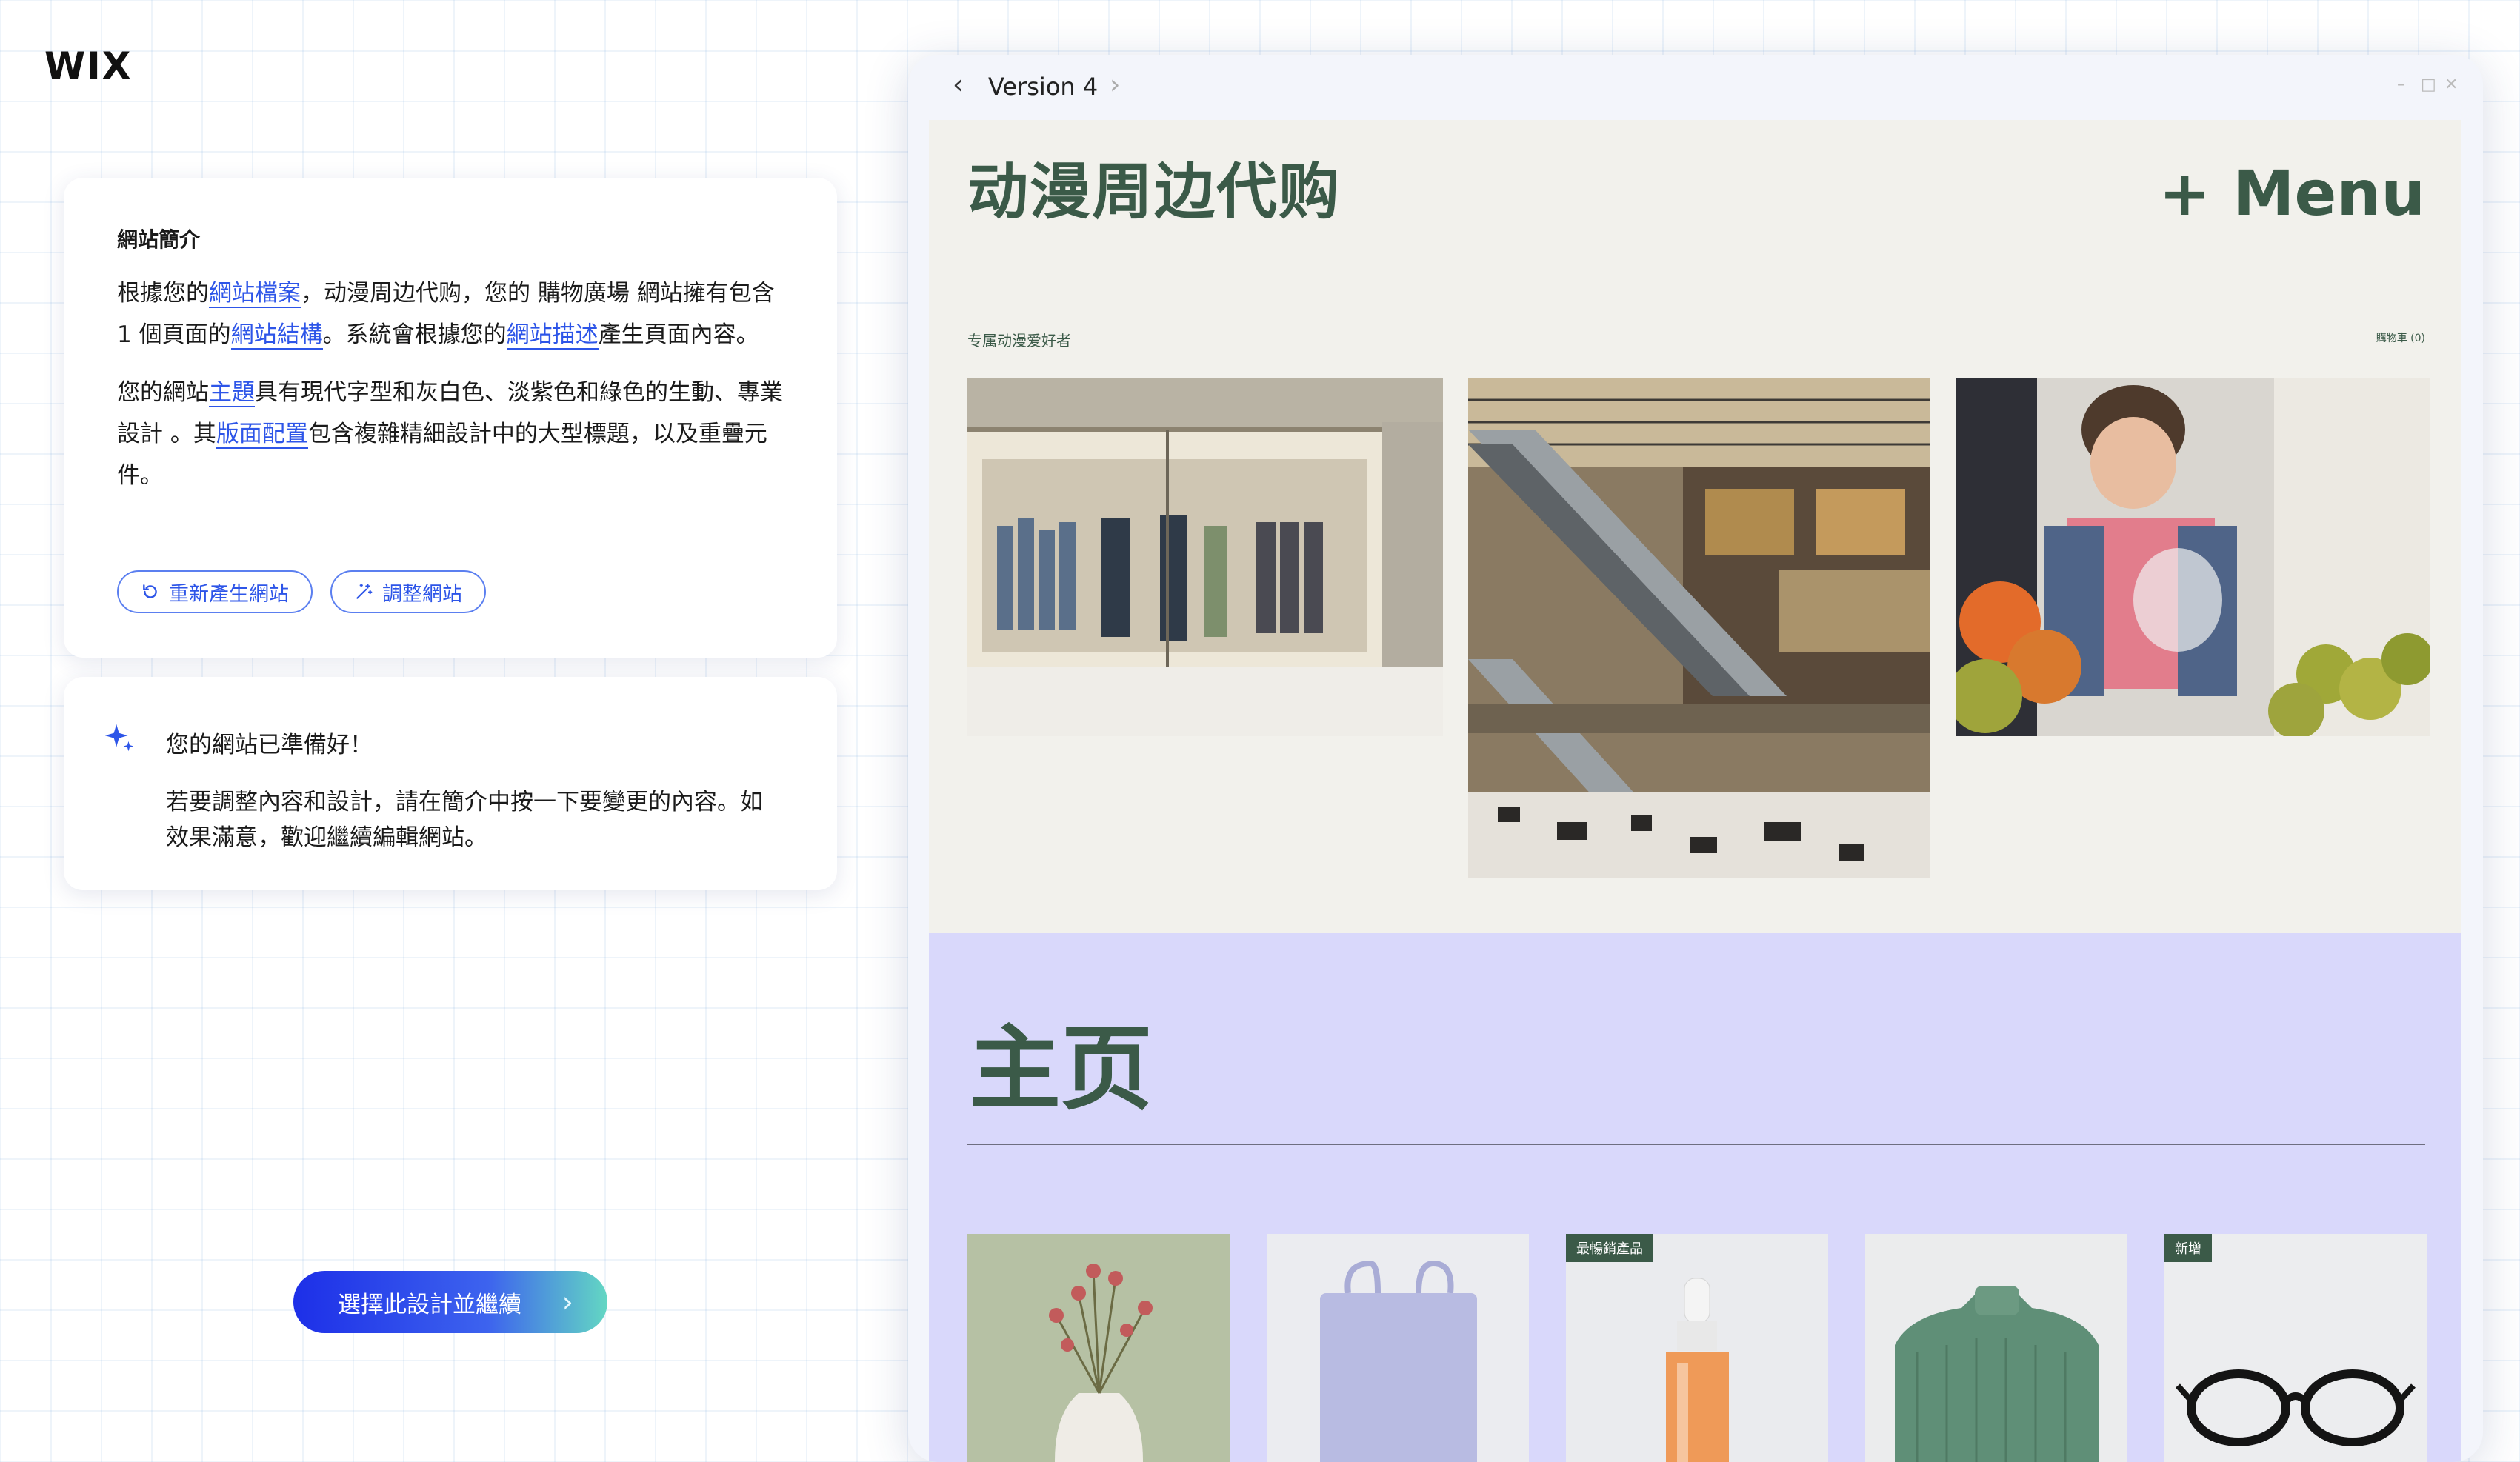 This screenshot has height=1462, width=2520. I want to click on product-card: 最暢銷產品, so click(1697, 1348).